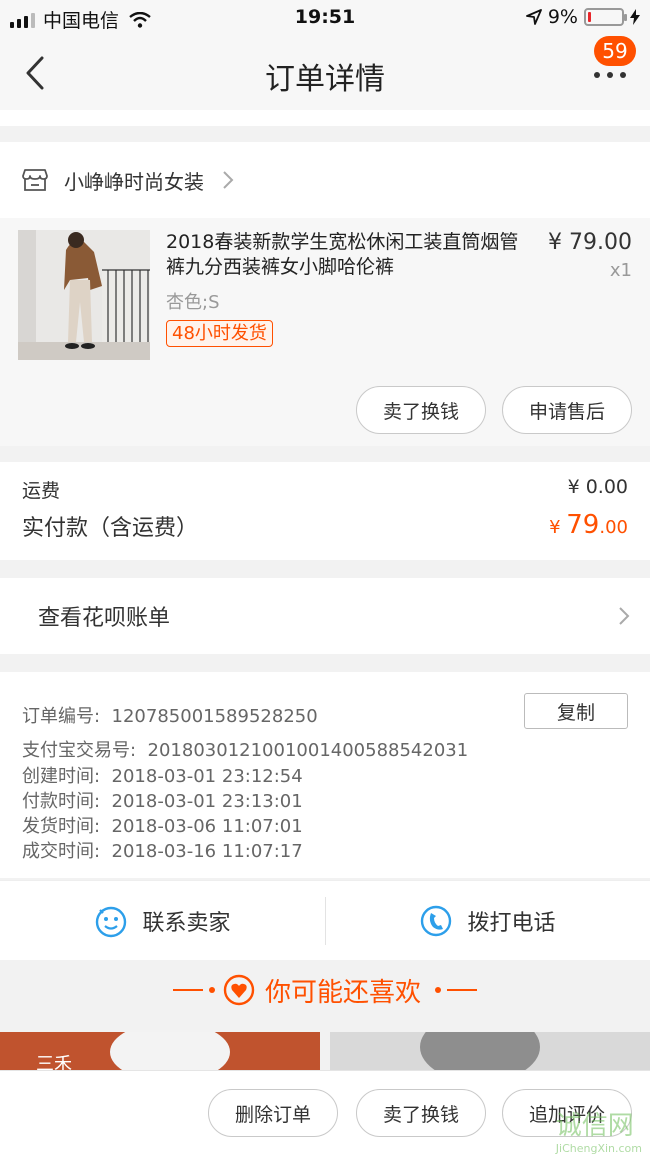  I want to click on huabei-bill-row: 查看花呗账单, so click(325, 616).